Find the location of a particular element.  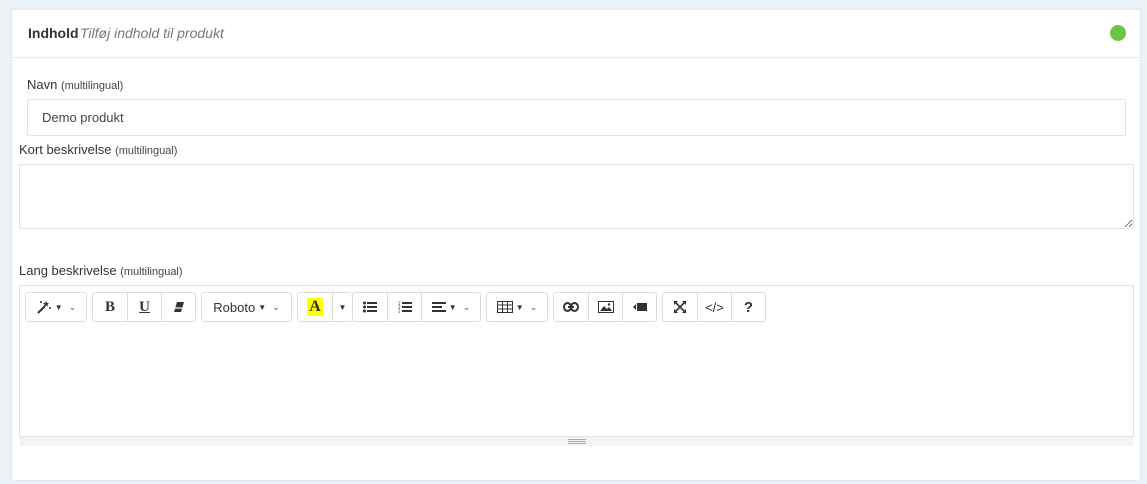

ordered-list-icon: 1 2 3 is located at coordinates (405, 307).